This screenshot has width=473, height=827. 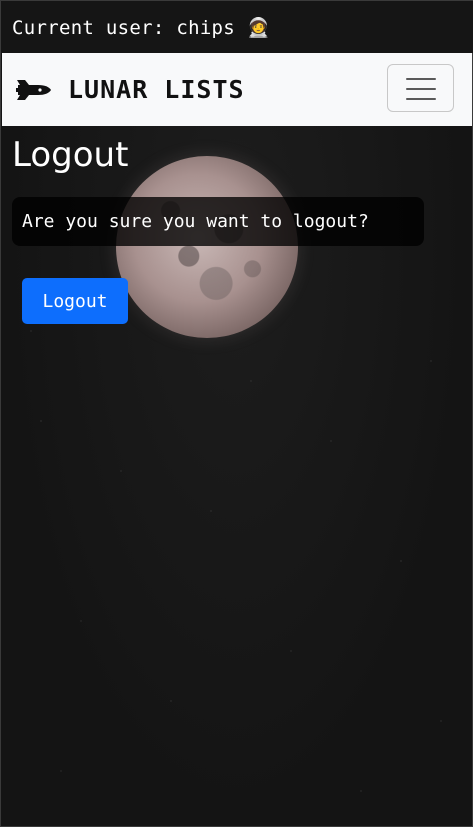 I want to click on navbar-brand: LUNAR LISTS, so click(x=130, y=89).